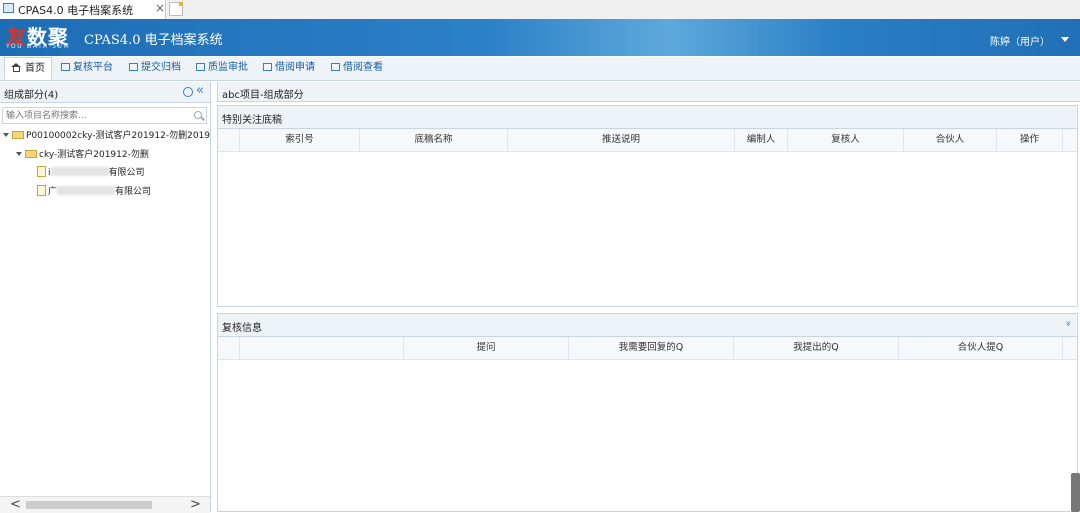  What do you see at coordinates (89, 505) in the screenshot?
I see `scroll-thumb` at bounding box center [89, 505].